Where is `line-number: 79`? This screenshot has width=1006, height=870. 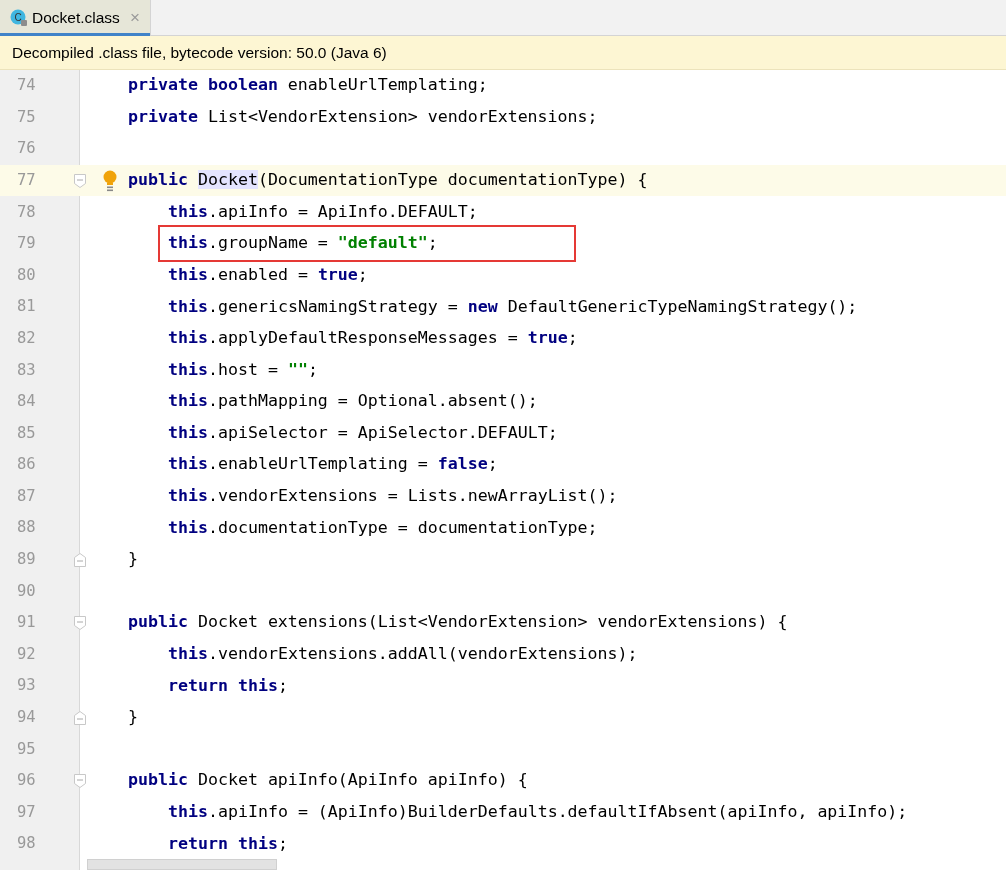 line-number: 79 is located at coordinates (26, 244).